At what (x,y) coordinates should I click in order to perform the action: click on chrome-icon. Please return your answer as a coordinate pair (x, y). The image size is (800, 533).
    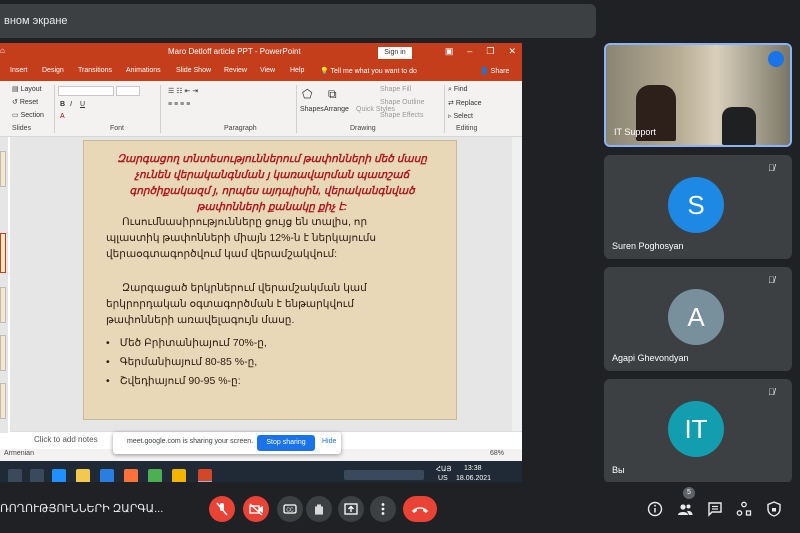
    Looking at the image, I should click on (155, 476).